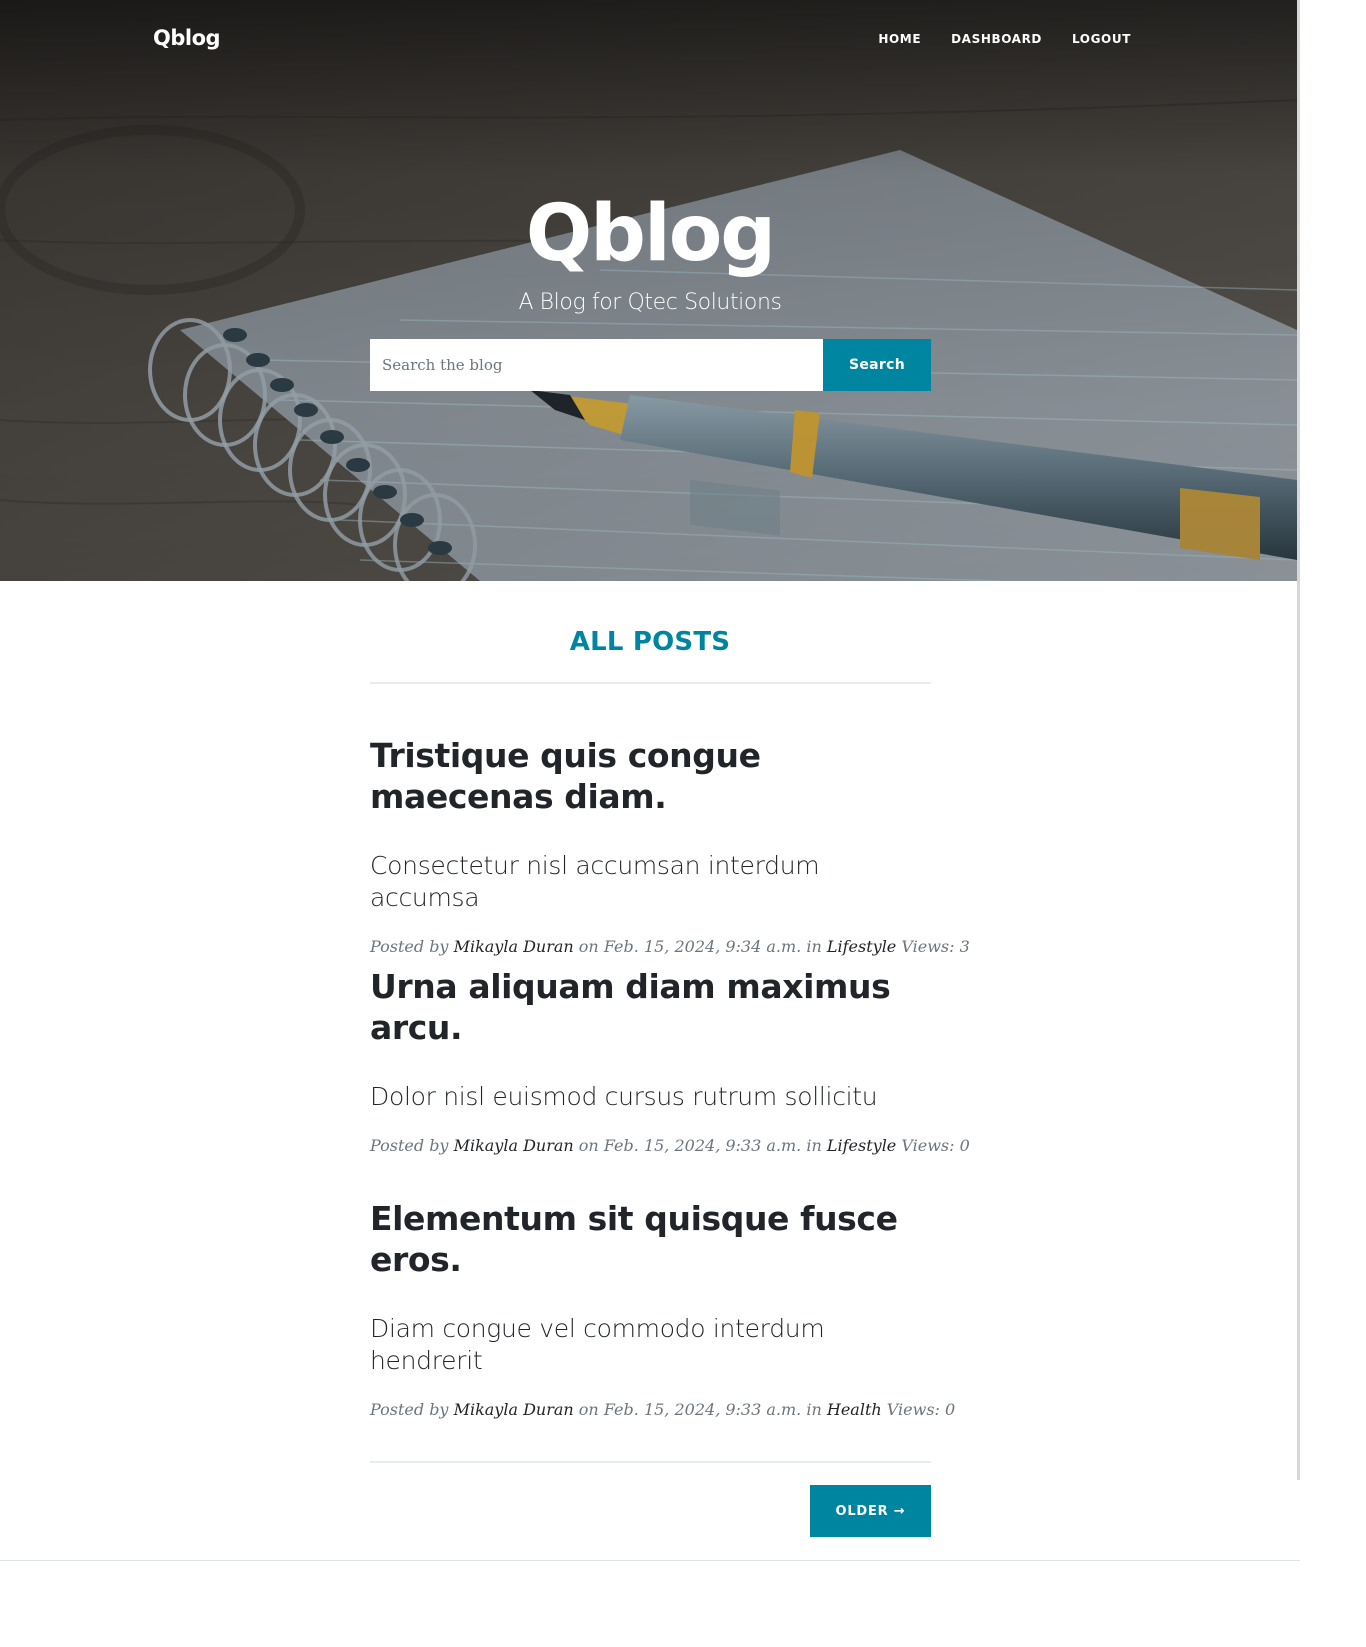 This screenshot has width=1366, height=1647. Describe the element at coordinates (854, 1409) in the screenshot. I see `post-category-link: Health` at that location.